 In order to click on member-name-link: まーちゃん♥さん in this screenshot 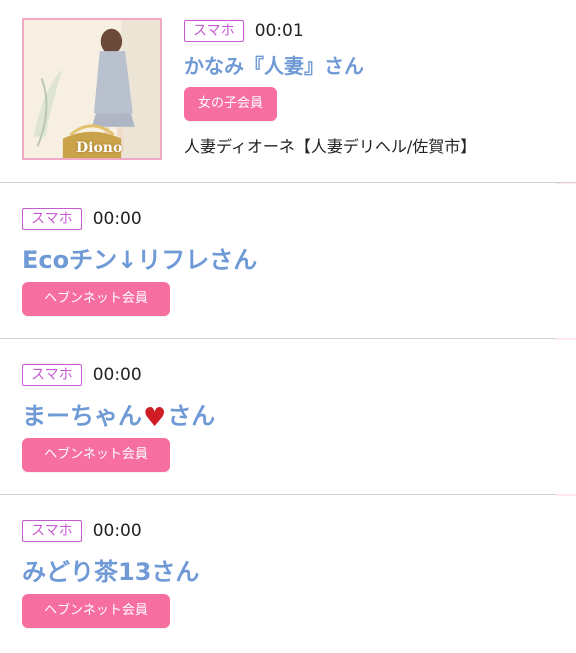, I will do `click(118, 414)`.